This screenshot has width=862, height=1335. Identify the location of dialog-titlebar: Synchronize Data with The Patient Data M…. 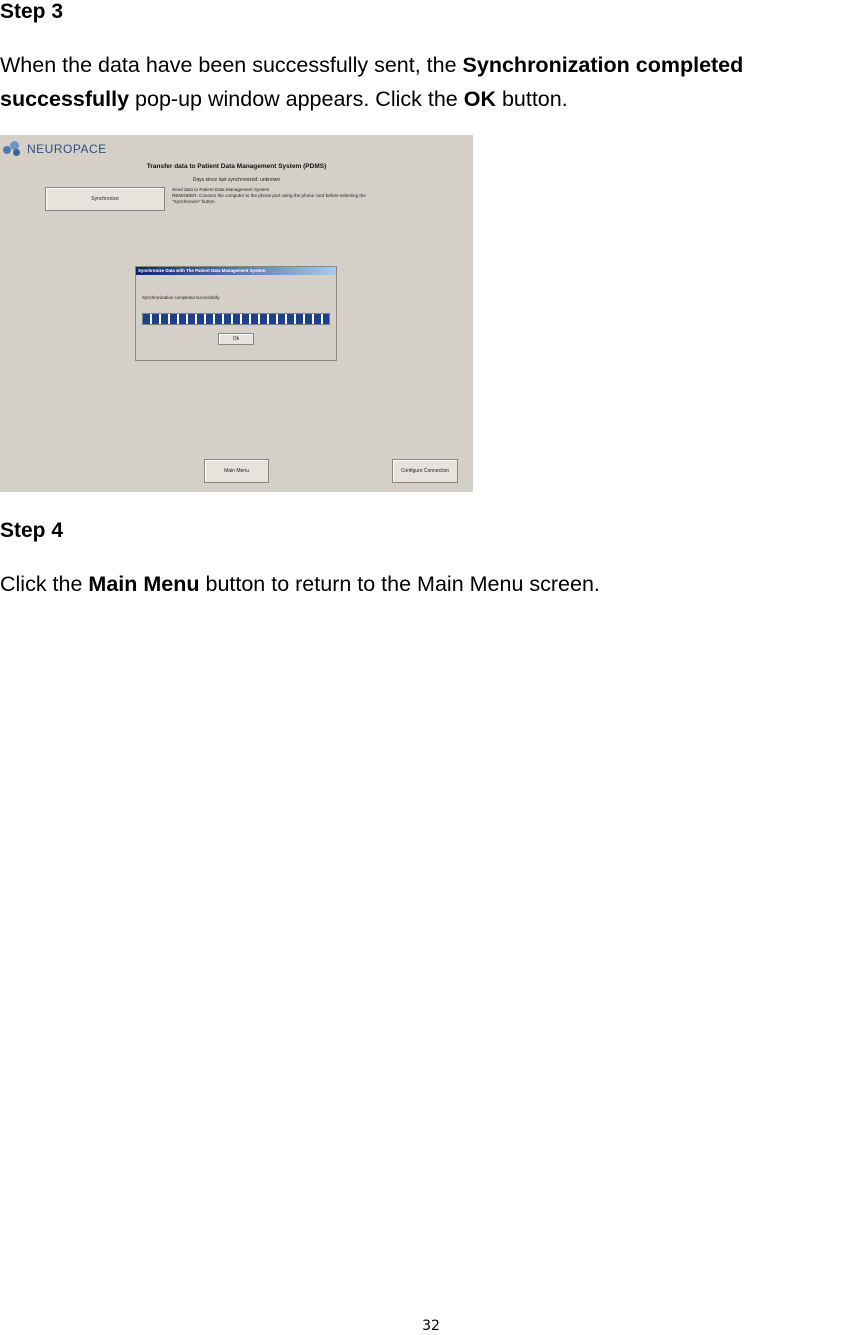
(236, 271).